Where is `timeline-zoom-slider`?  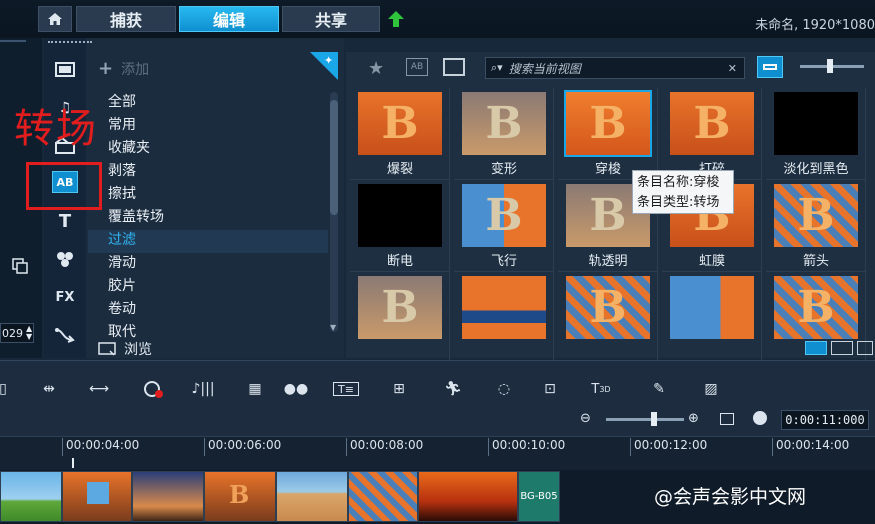 timeline-zoom-slider is located at coordinates (645, 419).